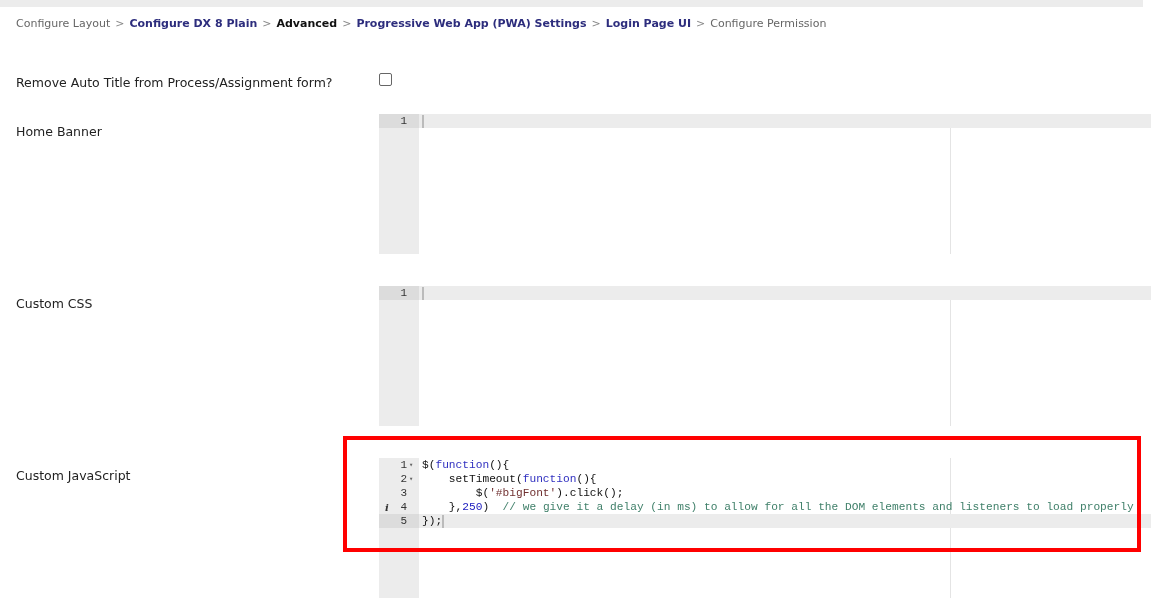 This screenshot has height=601, width=1151. Describe the element at coordinates (404, 507) in the screenshot. I see `line-number: 4` at that location.